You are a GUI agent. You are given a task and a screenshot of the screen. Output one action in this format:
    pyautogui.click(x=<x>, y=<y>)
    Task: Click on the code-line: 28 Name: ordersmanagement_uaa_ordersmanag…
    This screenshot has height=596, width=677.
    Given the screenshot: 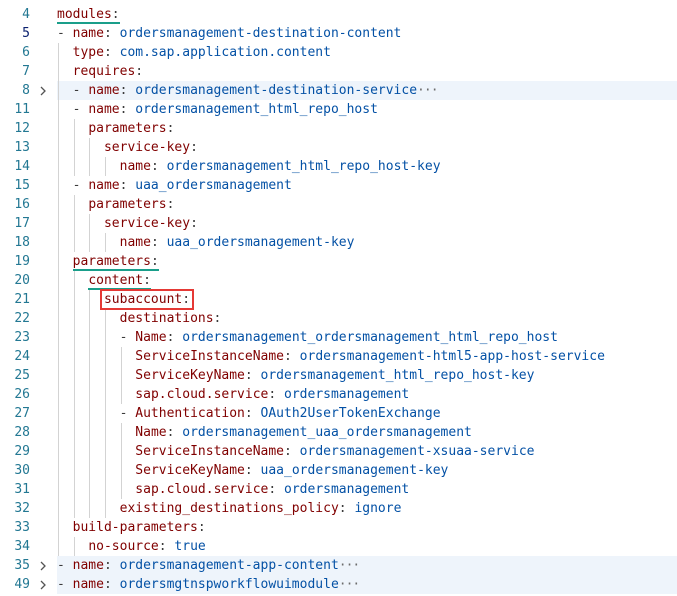 What is the action you would take?
    pyautogui.click(x=338, y=432)
    